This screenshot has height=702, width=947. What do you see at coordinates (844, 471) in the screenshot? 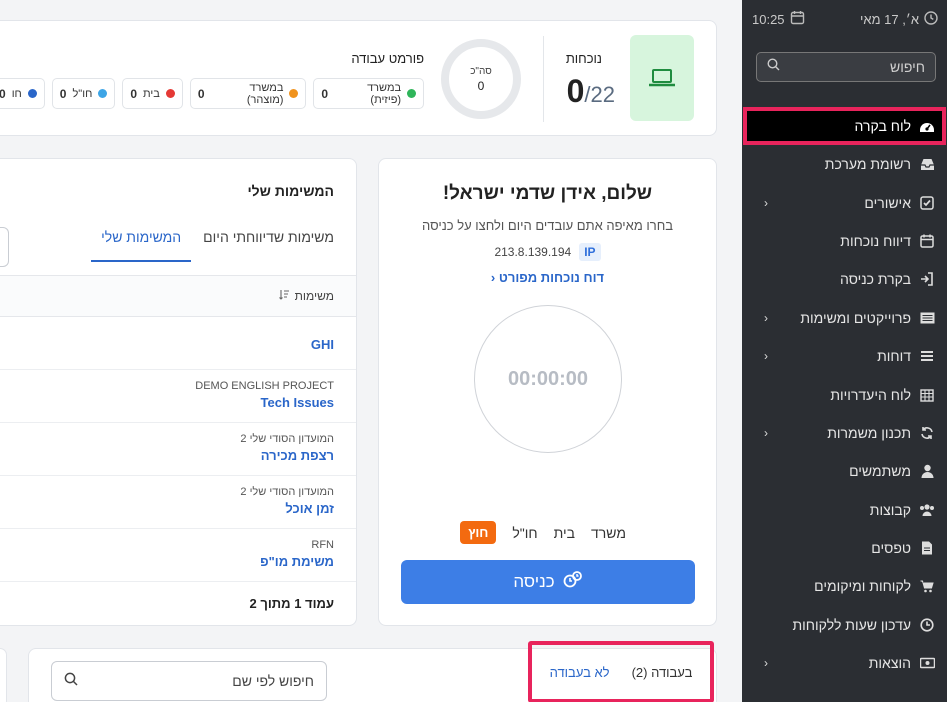
I see `sidebar-item-users: משתמשים` at bounding box center [844, 471].